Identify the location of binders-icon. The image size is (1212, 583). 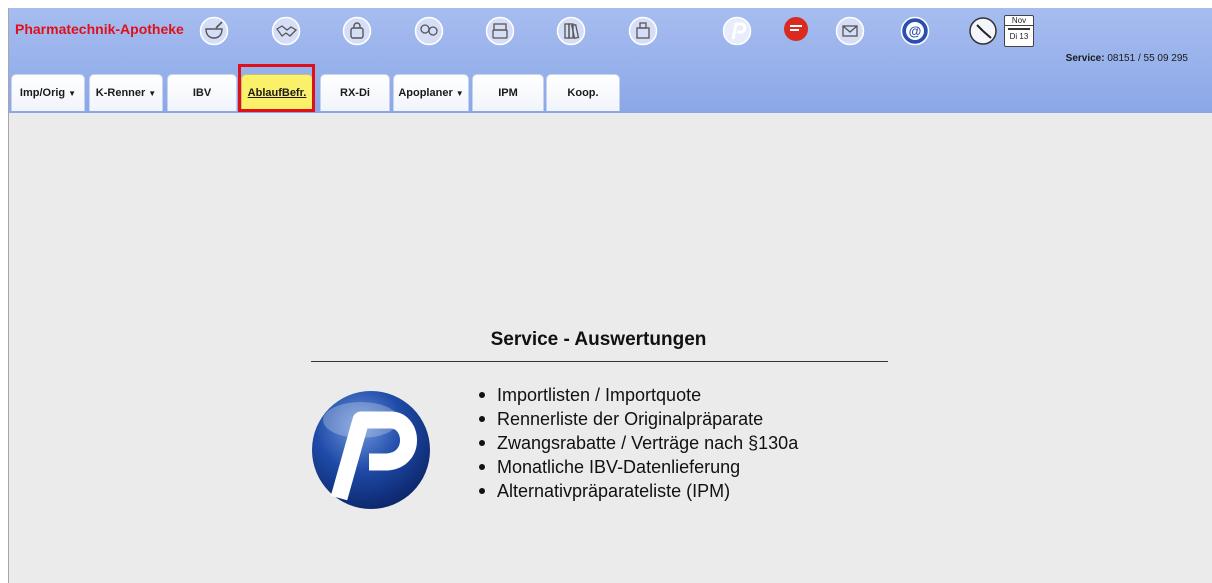
(571, 31).